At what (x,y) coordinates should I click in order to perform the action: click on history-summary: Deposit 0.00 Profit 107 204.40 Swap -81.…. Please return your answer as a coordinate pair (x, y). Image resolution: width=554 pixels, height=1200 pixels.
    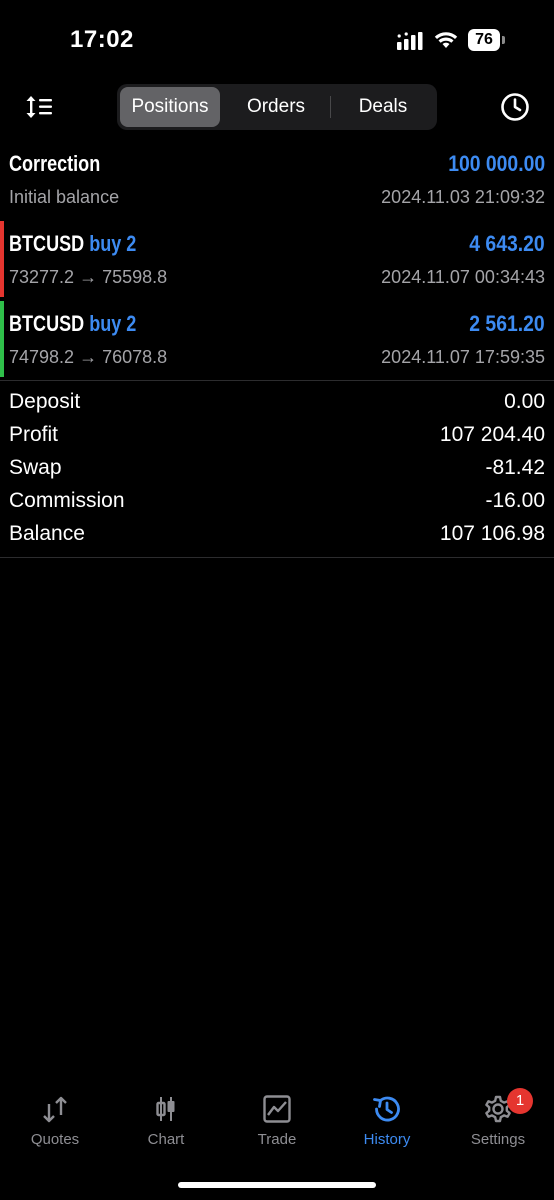
    Looking at the image, I should click on (277, 469).